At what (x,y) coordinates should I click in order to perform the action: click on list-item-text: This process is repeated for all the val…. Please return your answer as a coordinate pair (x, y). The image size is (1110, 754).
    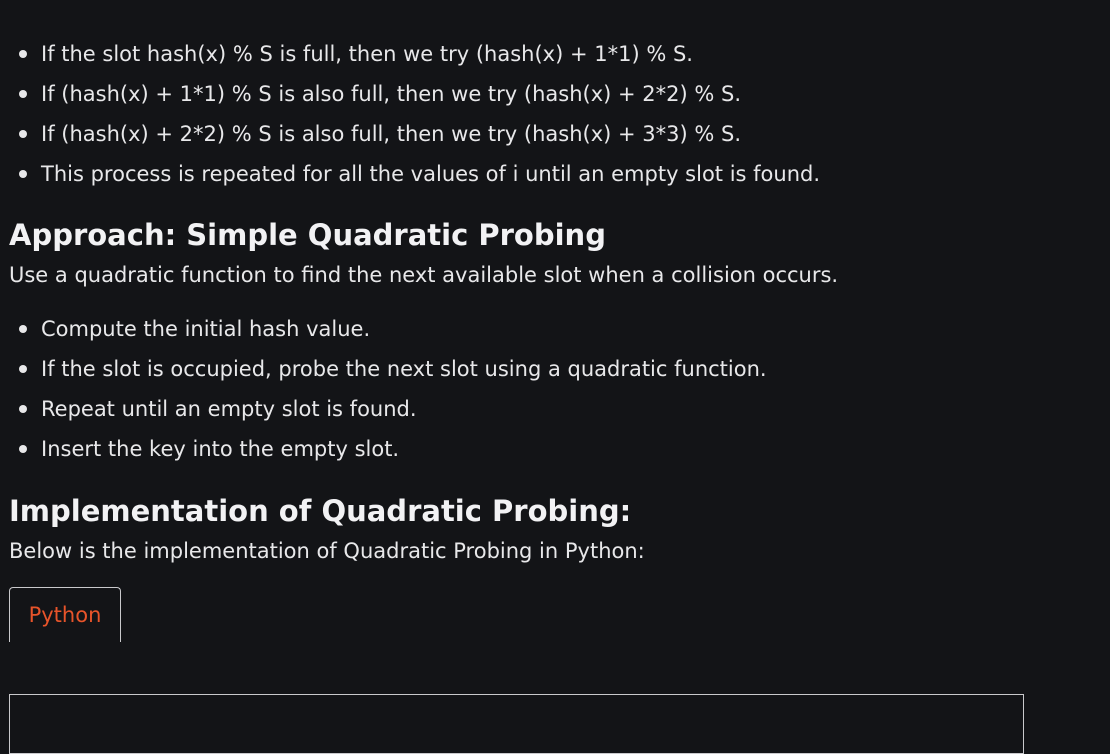
    Looking at the image, I should click on (431, 174).